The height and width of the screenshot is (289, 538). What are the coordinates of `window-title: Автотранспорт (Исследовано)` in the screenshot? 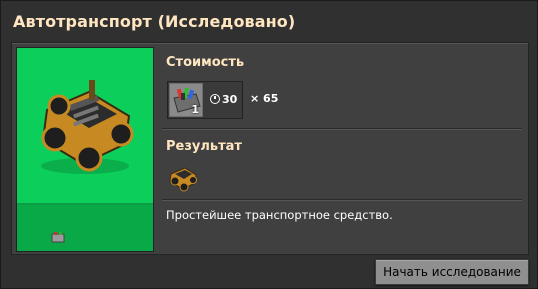 It's located at (154, 21).